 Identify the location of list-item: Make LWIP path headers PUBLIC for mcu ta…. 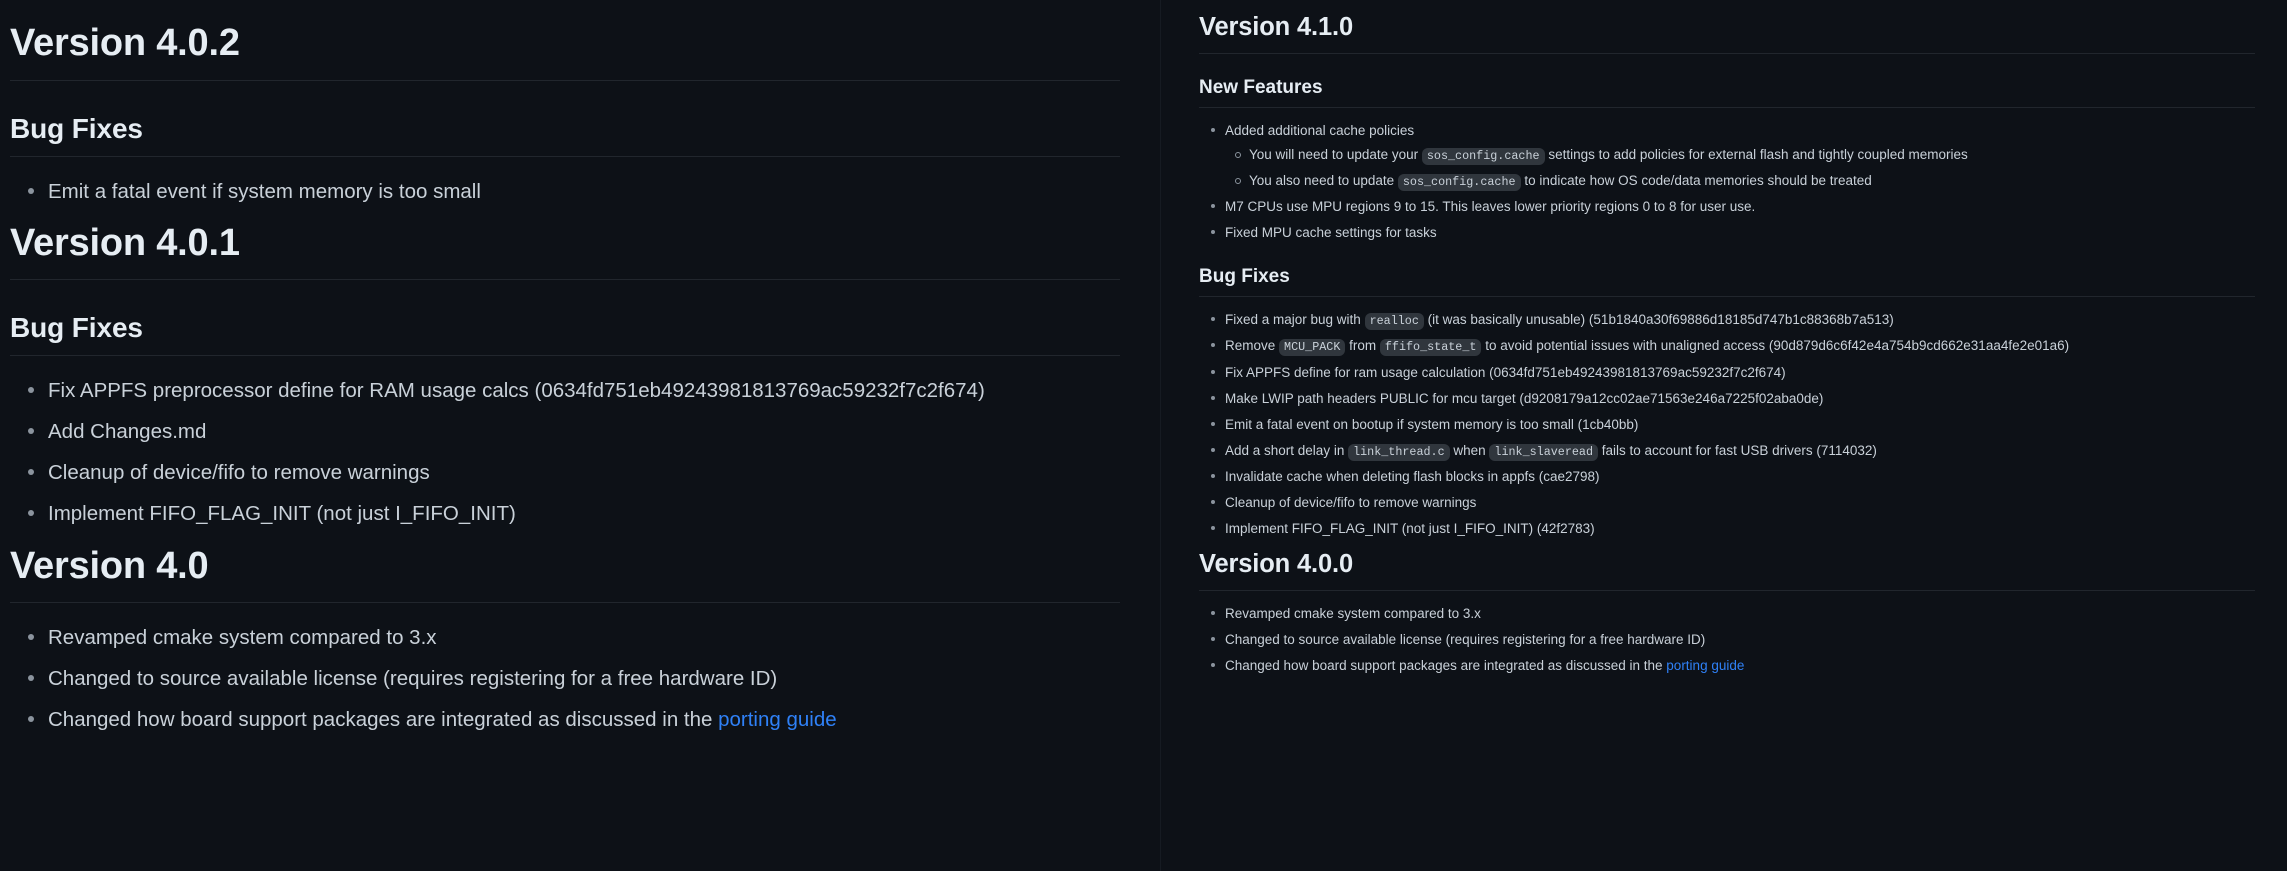
(1733, 399).